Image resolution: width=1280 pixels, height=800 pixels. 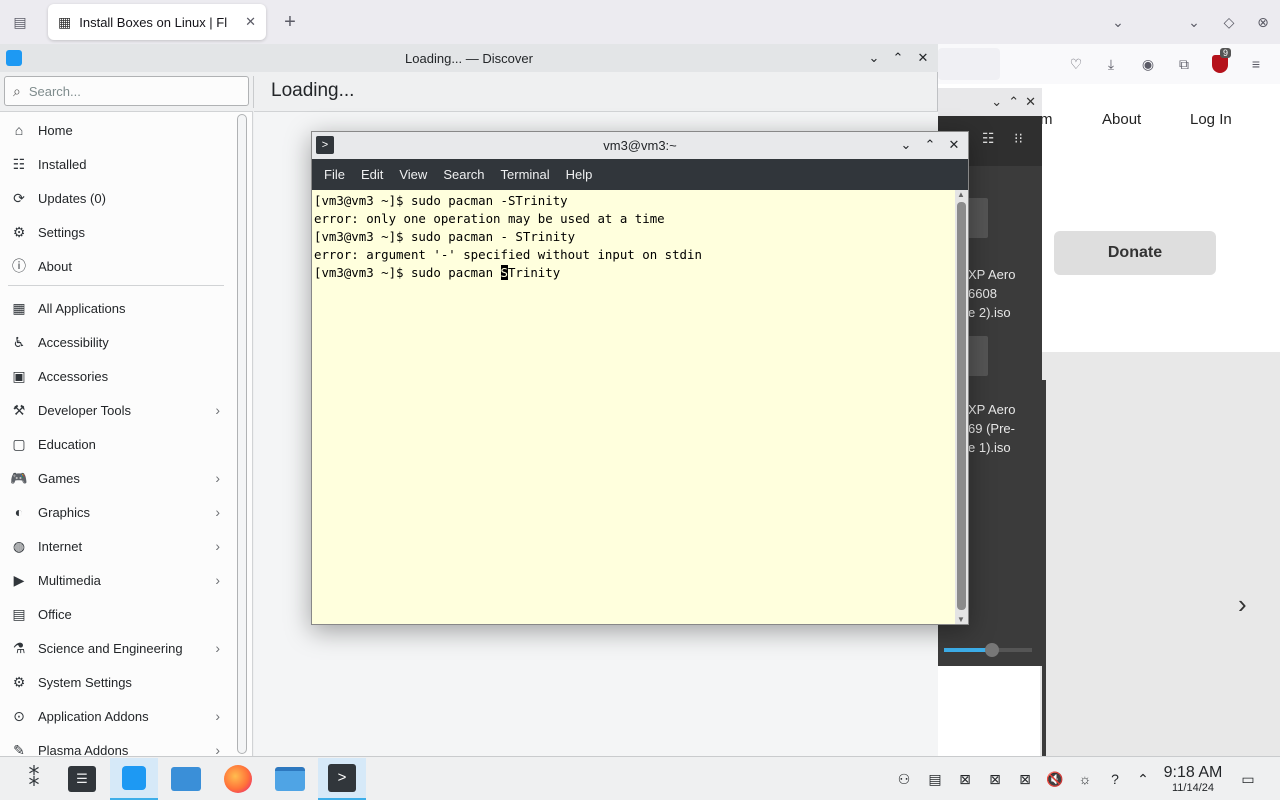 I want to click on pocket-icon: ♡, so click(x=1076, y=64).